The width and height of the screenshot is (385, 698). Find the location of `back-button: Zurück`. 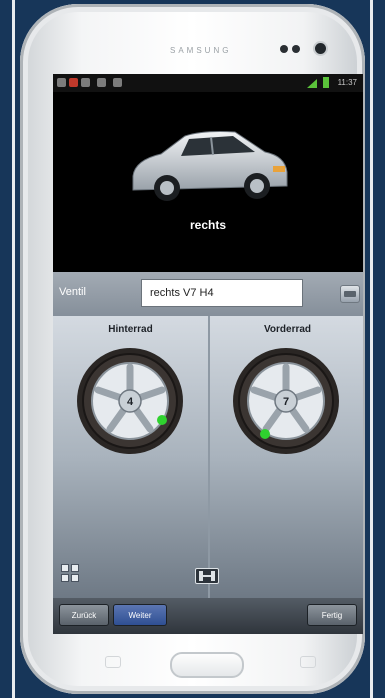

back-button: Zurück is located at coordinates (84, 615).